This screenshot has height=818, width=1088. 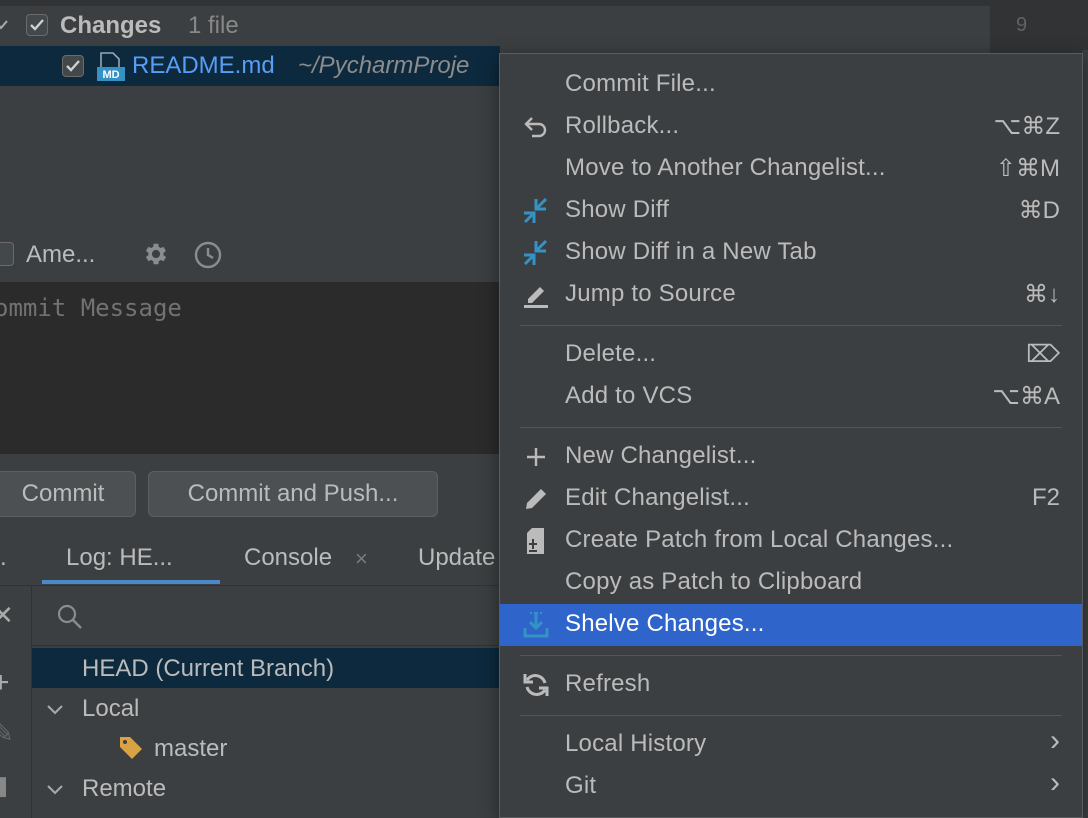 I want to click on edit-source-icon, so click(x=536, y=295).